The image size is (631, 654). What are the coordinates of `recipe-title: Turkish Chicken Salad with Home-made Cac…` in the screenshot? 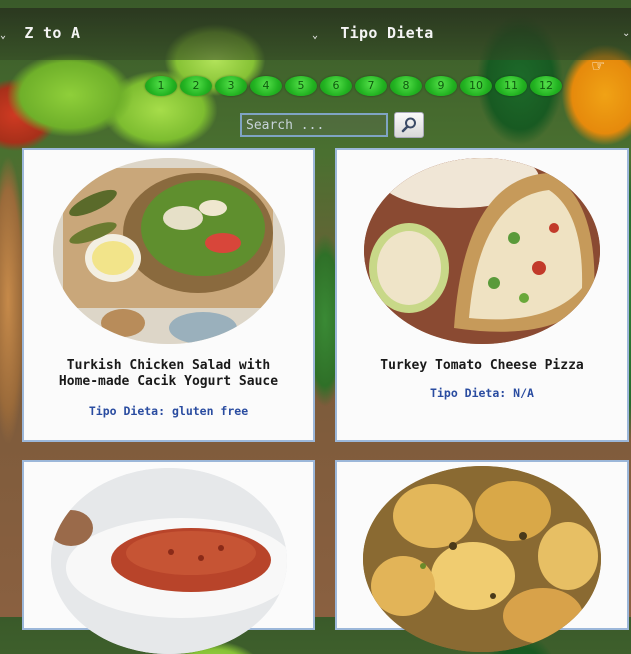 It's located at (168, 374).